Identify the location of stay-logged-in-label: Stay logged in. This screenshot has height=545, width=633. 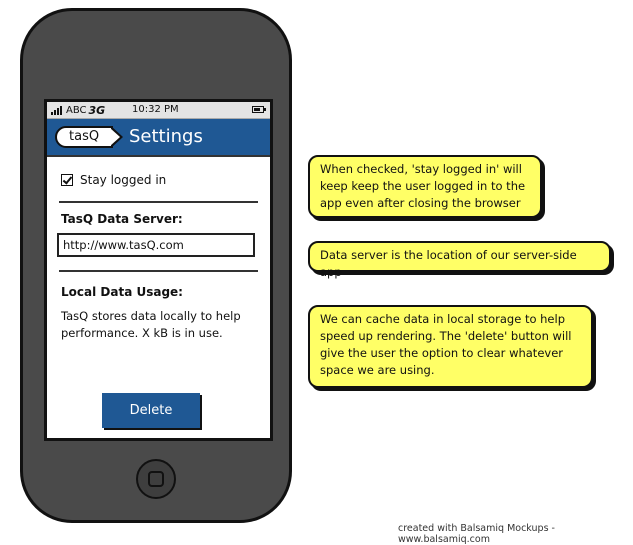
(123, 180).